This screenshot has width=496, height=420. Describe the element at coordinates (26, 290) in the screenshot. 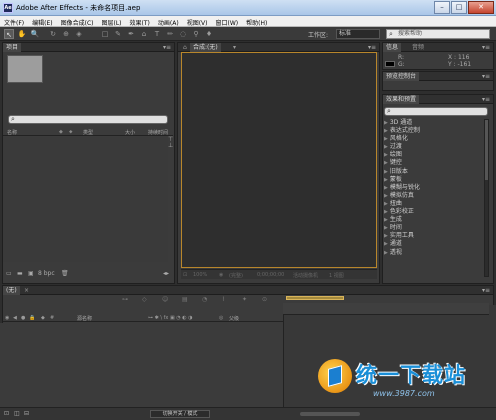

I see `close-tab-icon: ×` at that location.